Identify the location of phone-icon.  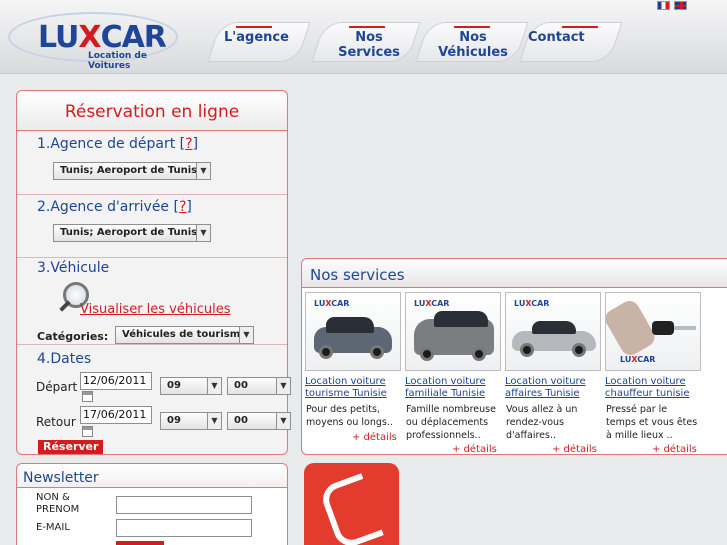
(351, 509).